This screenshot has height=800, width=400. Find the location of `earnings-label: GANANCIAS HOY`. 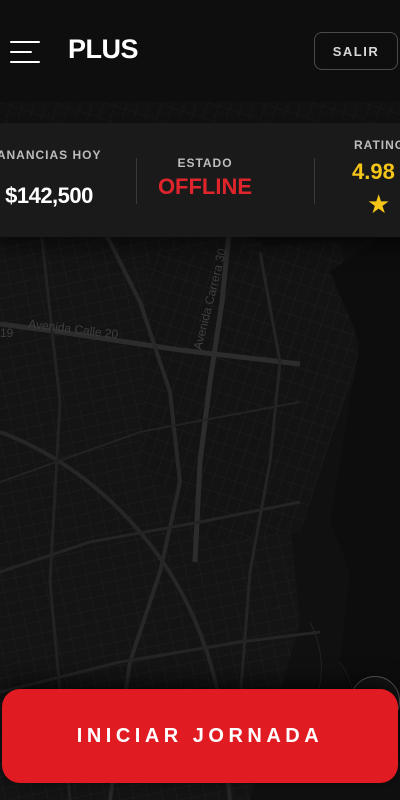

earnings-label: GANANCIAS HOY is located at coordinates (51, 155).